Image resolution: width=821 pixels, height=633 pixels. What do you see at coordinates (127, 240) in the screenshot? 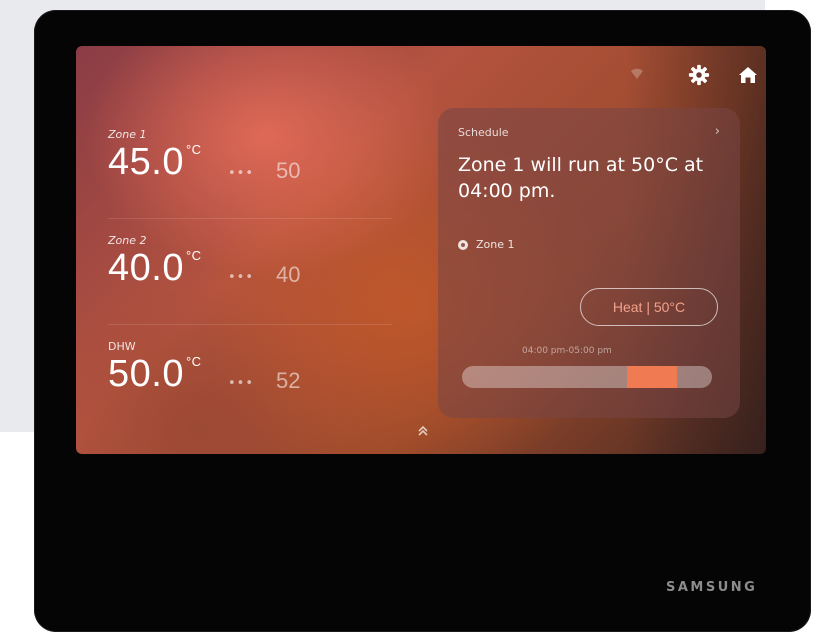
I see `zone-label: Zone 2` at bounding box center [127, 240].